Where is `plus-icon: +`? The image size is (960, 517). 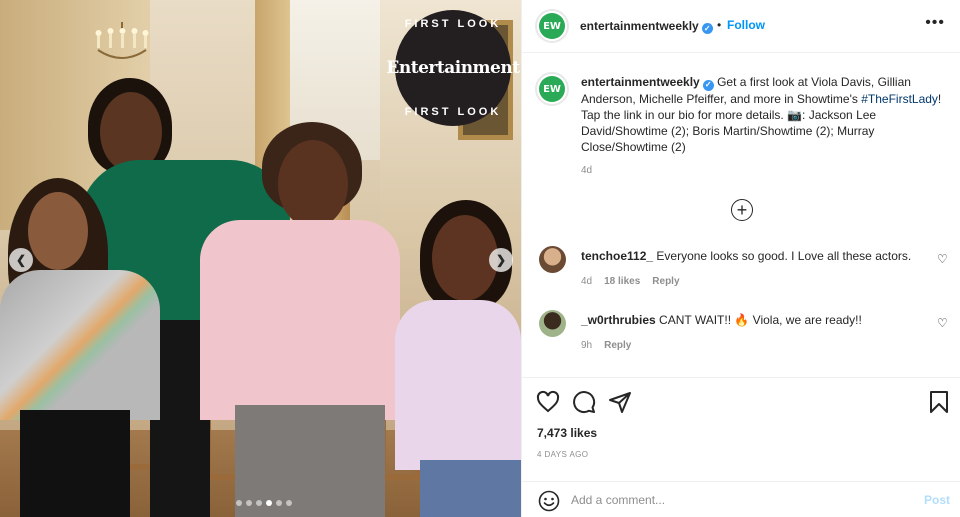
plus-icon: + is located at coordinates (742, 210).